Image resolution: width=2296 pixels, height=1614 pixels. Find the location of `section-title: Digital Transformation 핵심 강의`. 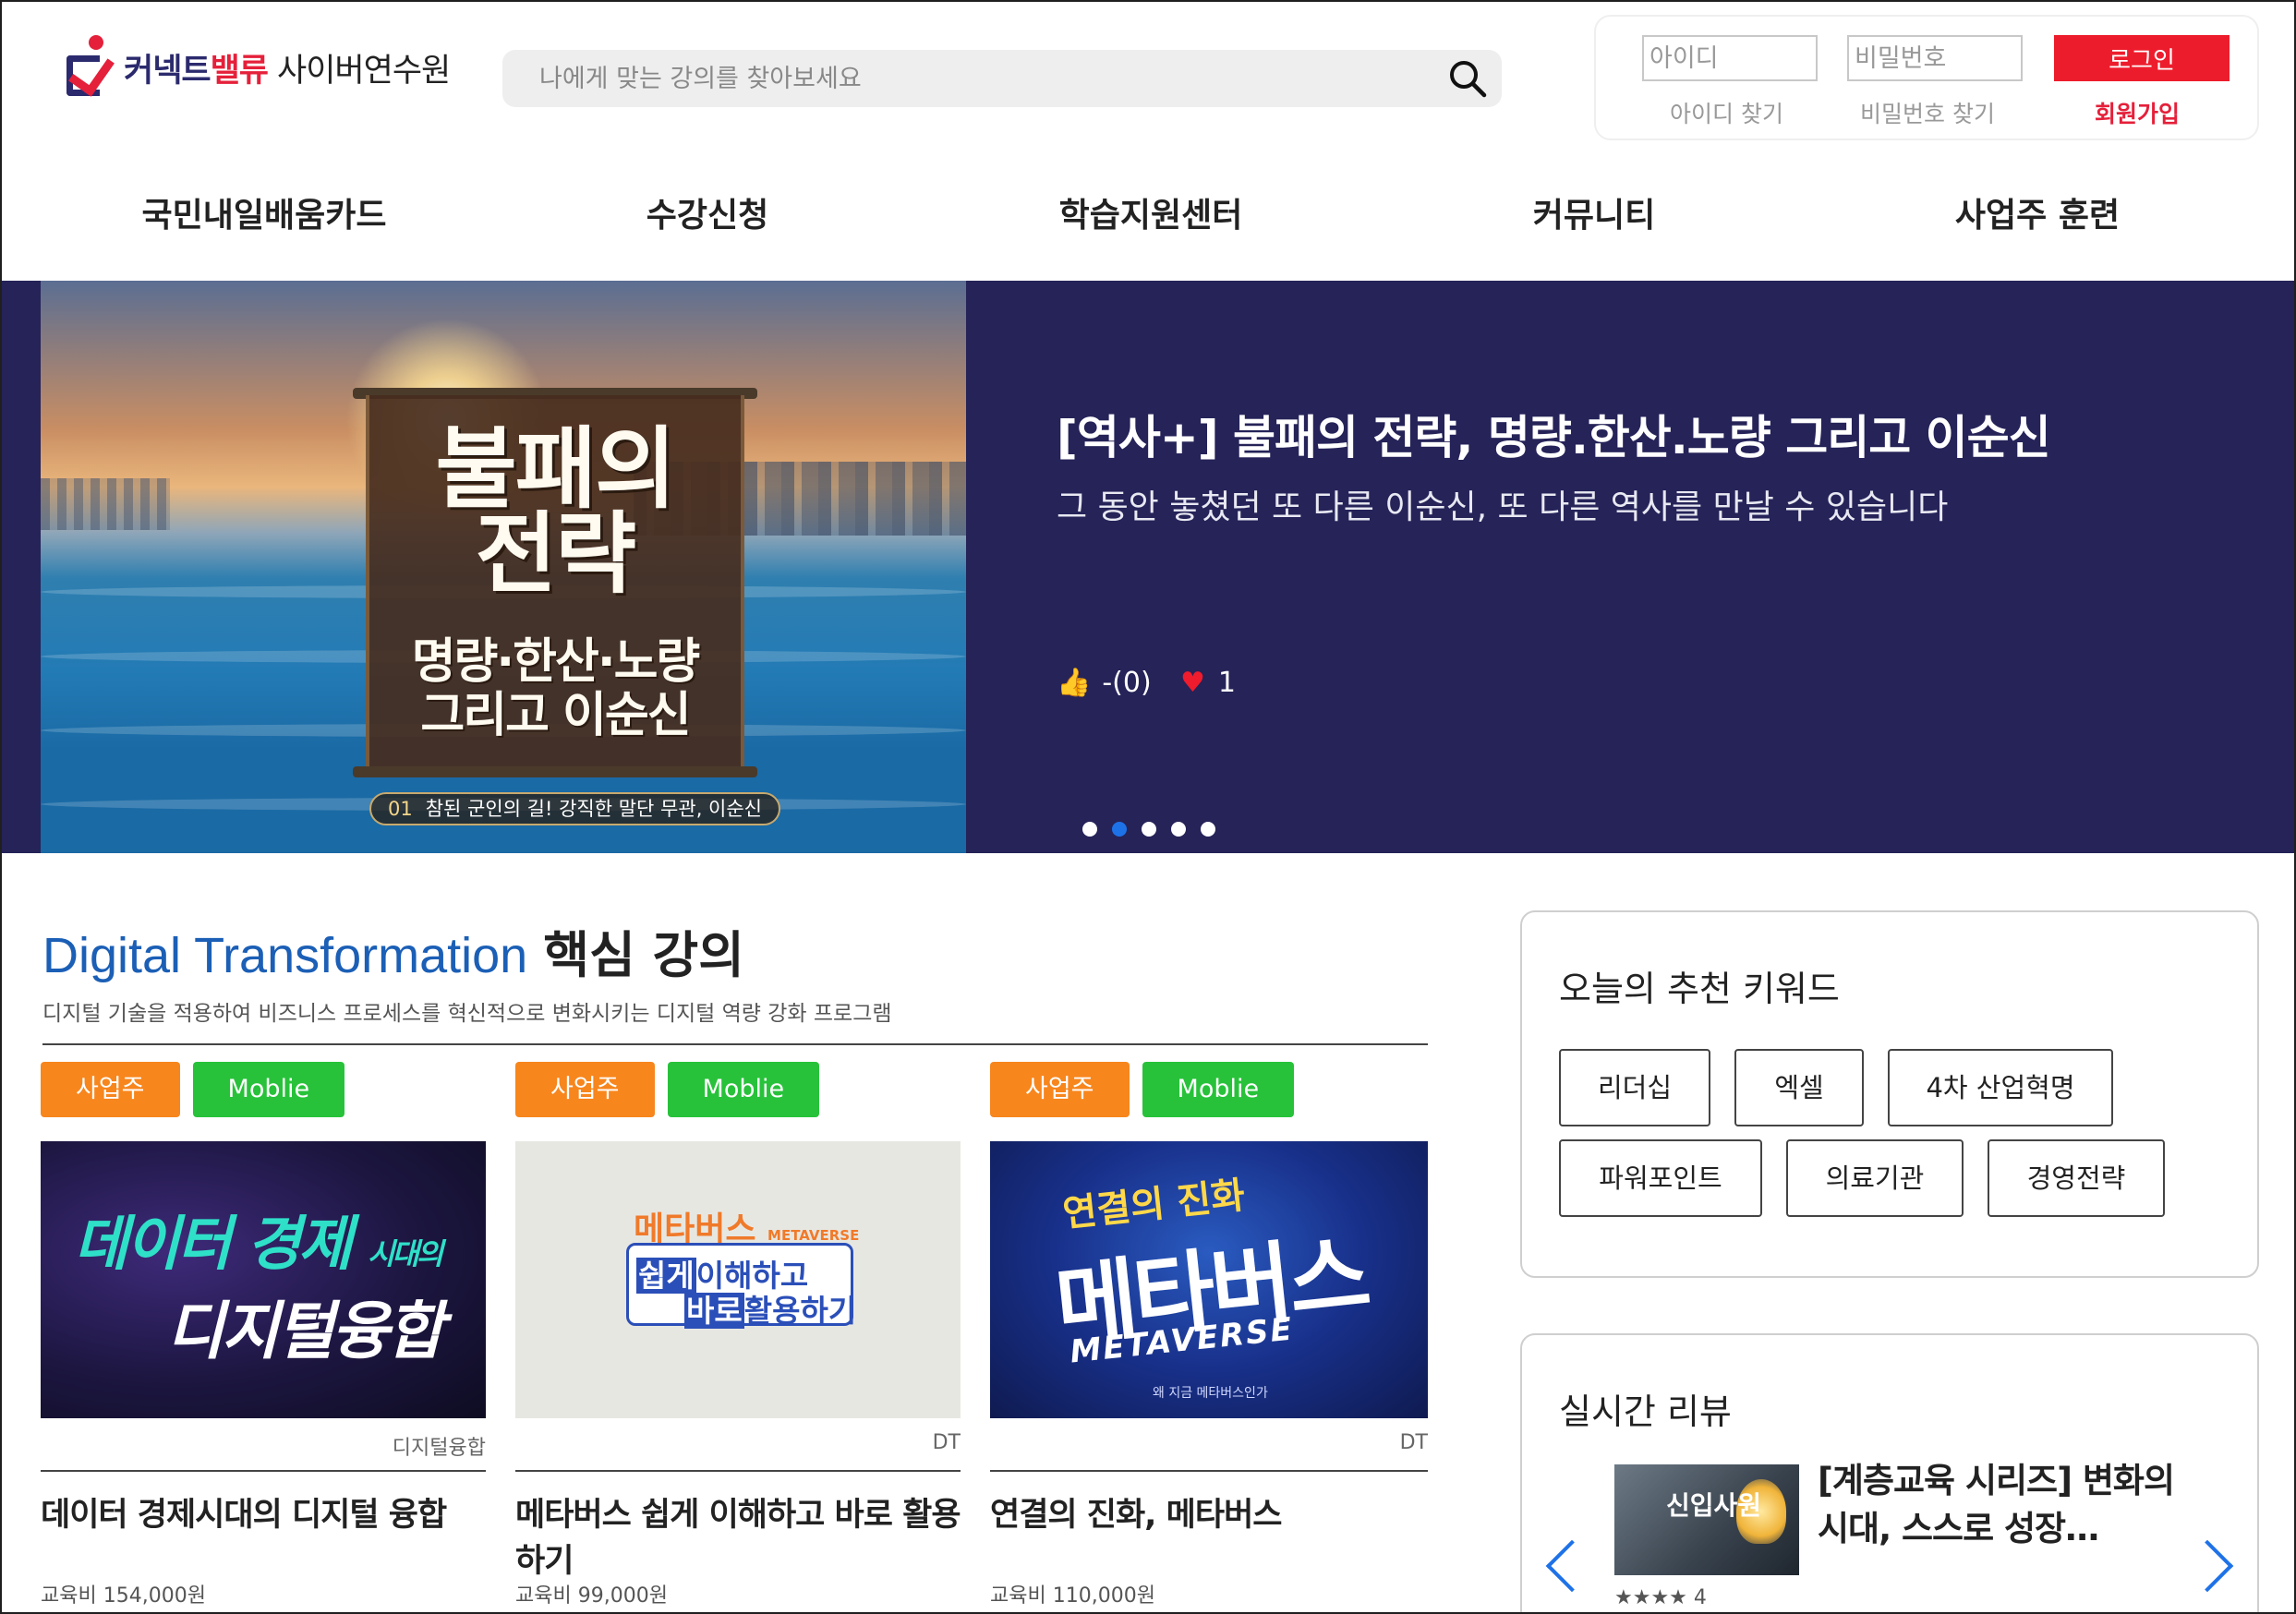

section-title: Digital Transformation 핵심 강의 is located at coordinates (393, 955).